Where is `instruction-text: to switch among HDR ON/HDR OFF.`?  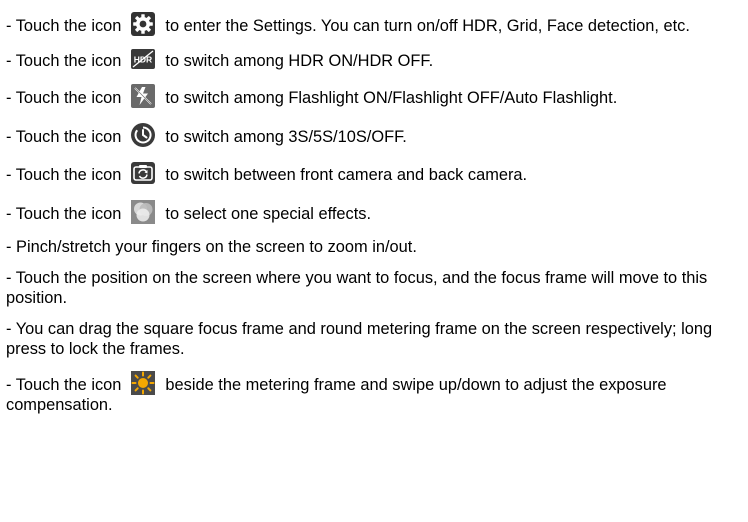 instruction-text: to switch among HDR ON/HDR OFF. is located at coordinates (299, 61).